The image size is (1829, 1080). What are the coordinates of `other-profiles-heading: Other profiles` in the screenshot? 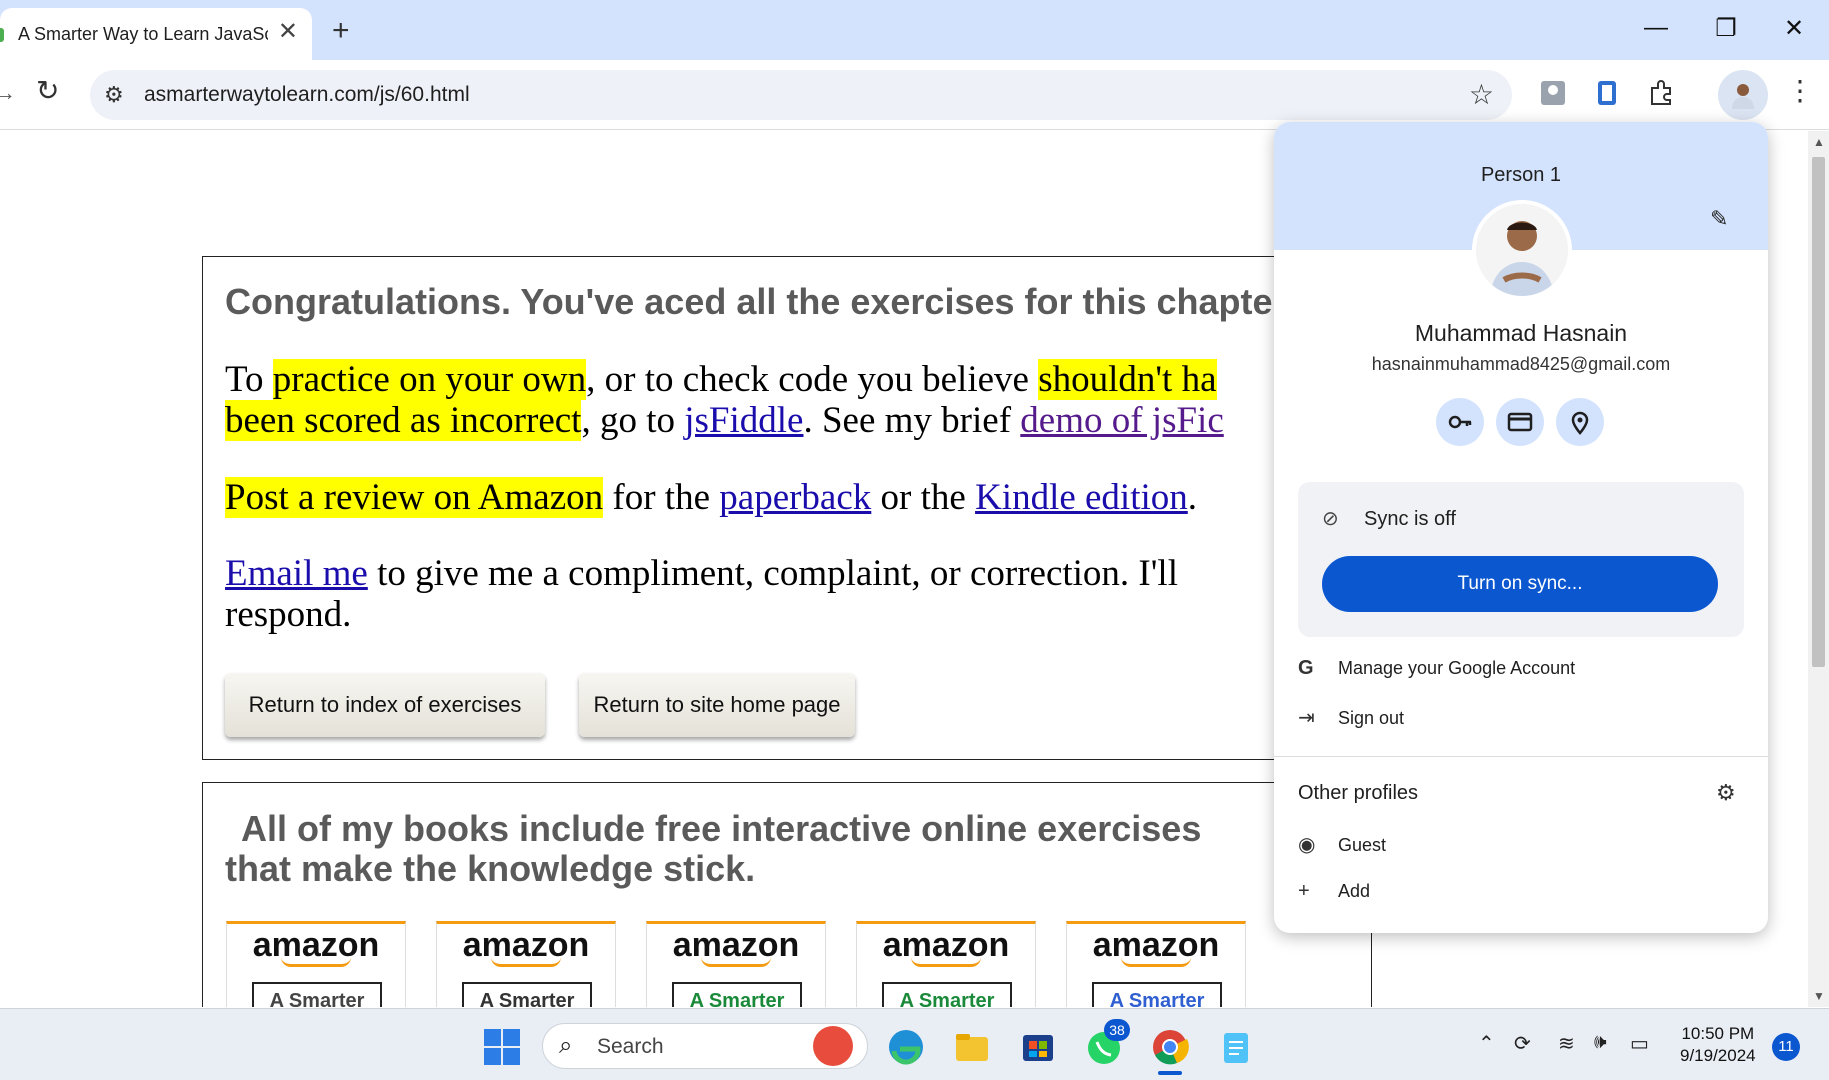 It's located at (1358, 793).